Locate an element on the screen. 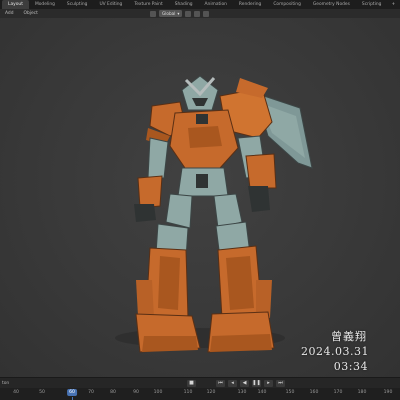  snap-icon is located at coordinates (197, 13).